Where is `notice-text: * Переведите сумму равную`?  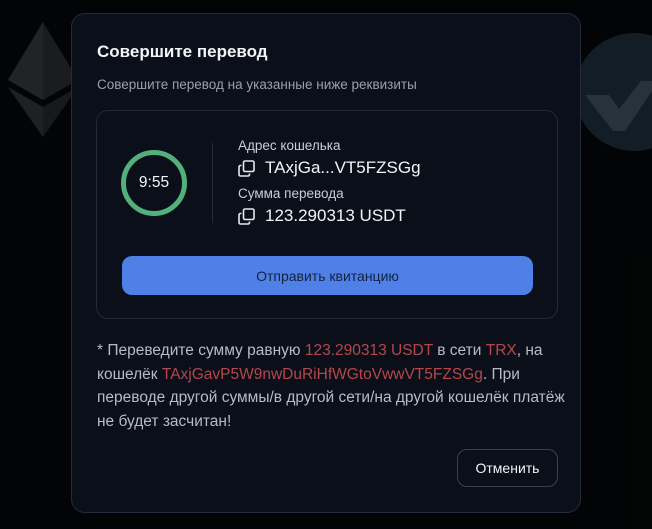
notice-text: * Переведите сумму равную is located at coordinates (201, 350).